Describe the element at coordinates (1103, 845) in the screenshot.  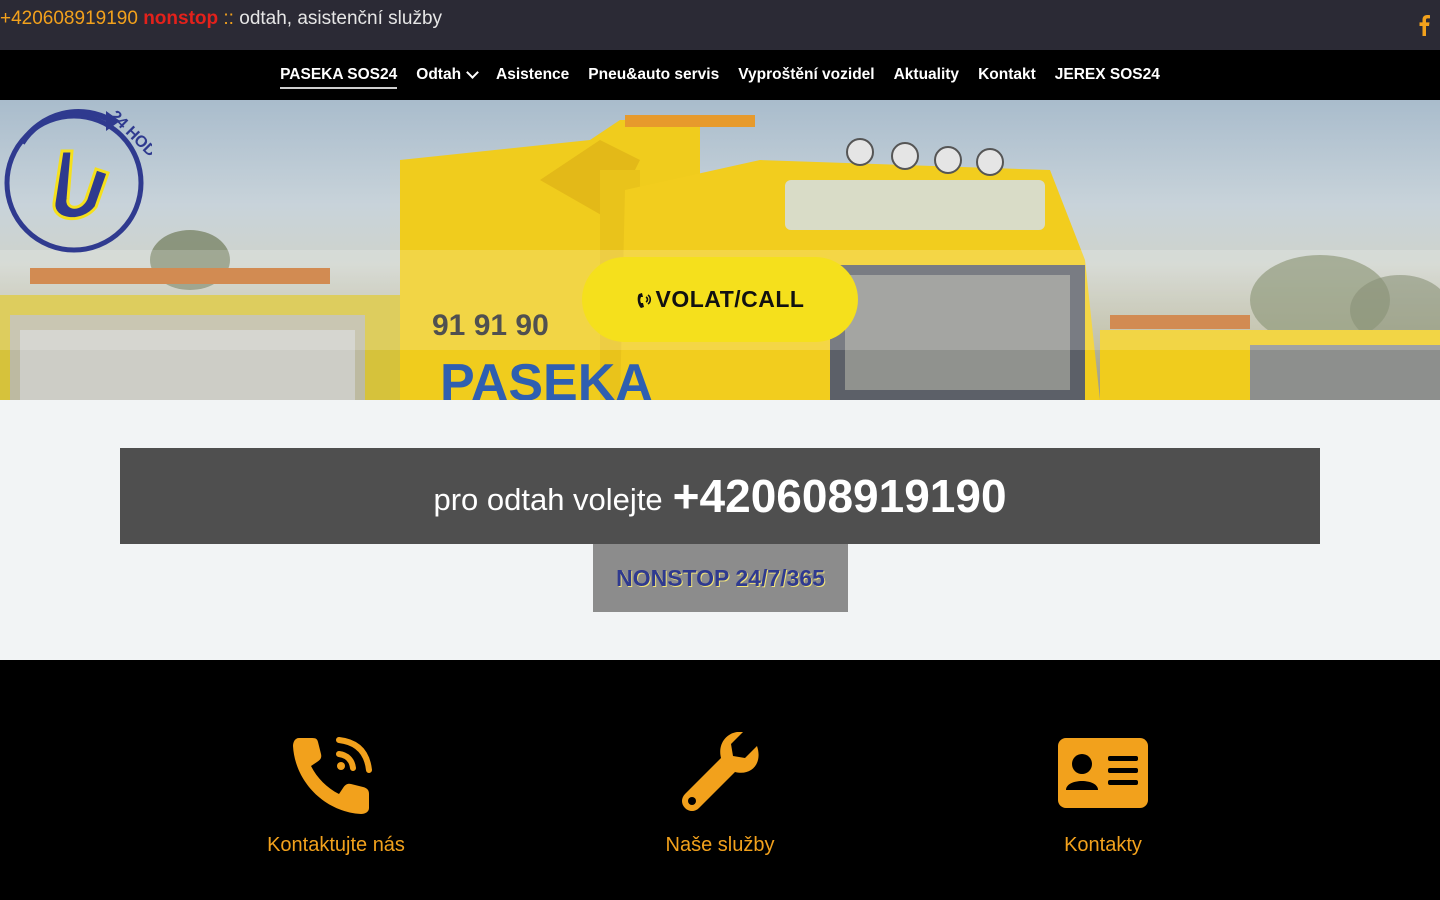
I see `feature-contacts-label: Kontakty` at that location.